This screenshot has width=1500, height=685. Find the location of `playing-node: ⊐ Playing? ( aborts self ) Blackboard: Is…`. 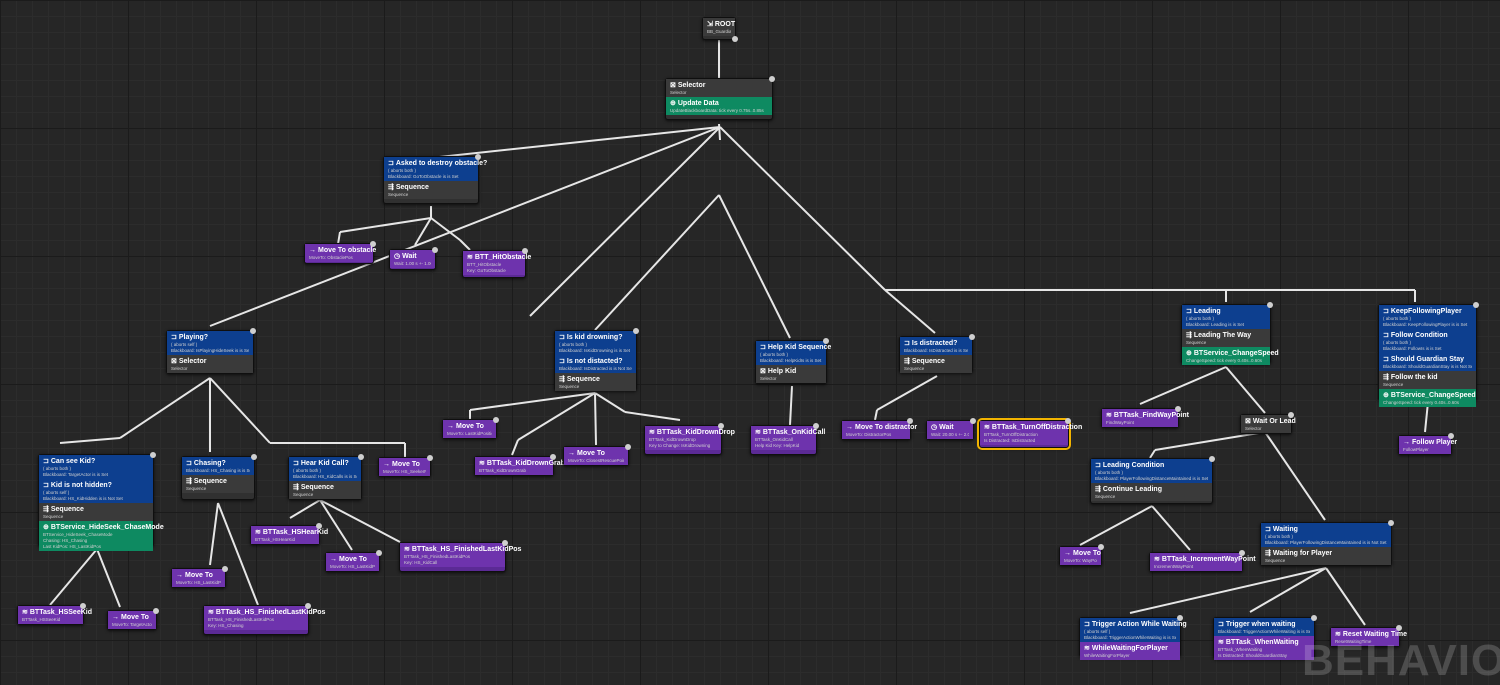

playing-node: ⊐ Playing? ( aborts self ) Blackboard: Is… is located at coordinates (211, 351).